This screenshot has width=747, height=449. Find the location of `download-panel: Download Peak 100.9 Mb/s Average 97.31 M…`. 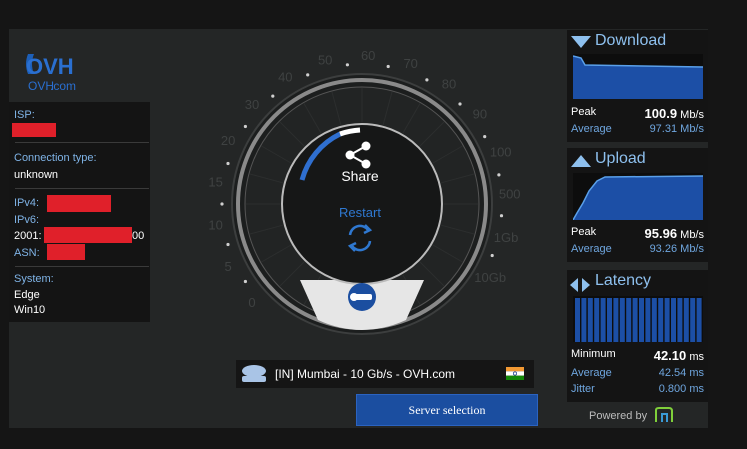

download-panel: Download Peak 100.9 Mb/s Average 97.31 M… is located at coordinates (637, 86).